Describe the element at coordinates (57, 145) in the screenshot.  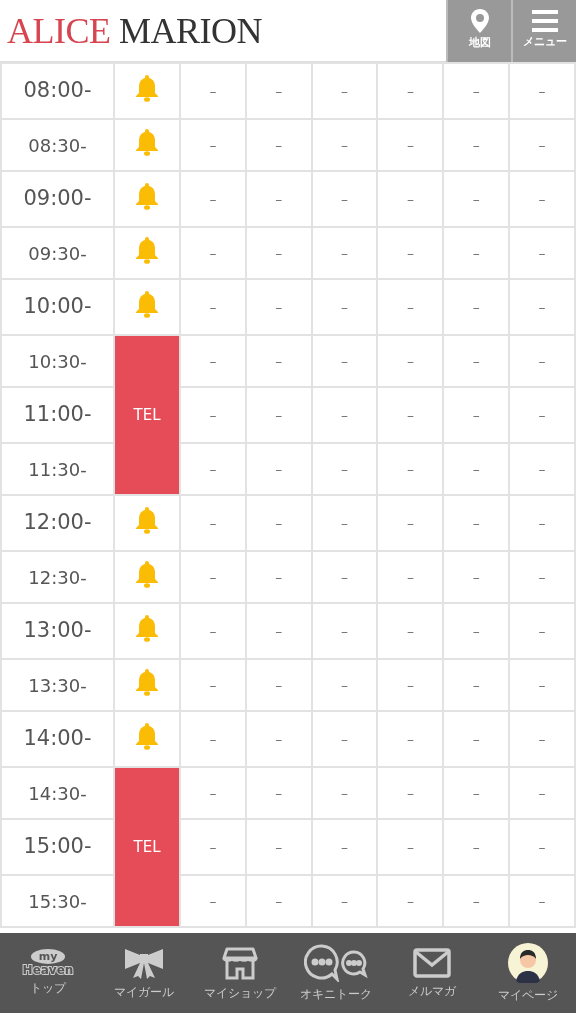
I see `time-cell: 08:30-` at that location.